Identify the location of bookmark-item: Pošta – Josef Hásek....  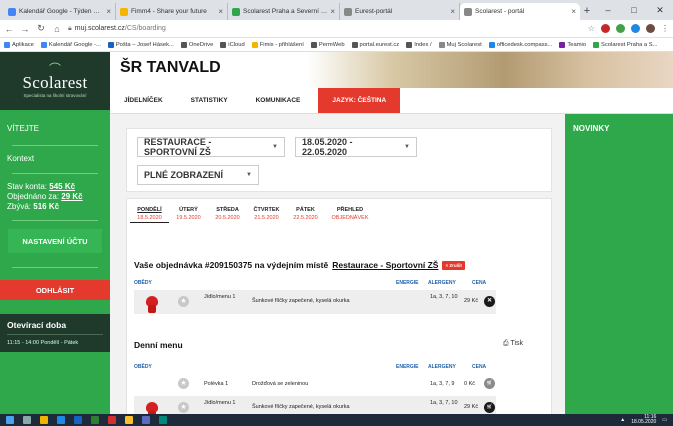
(140, 44).